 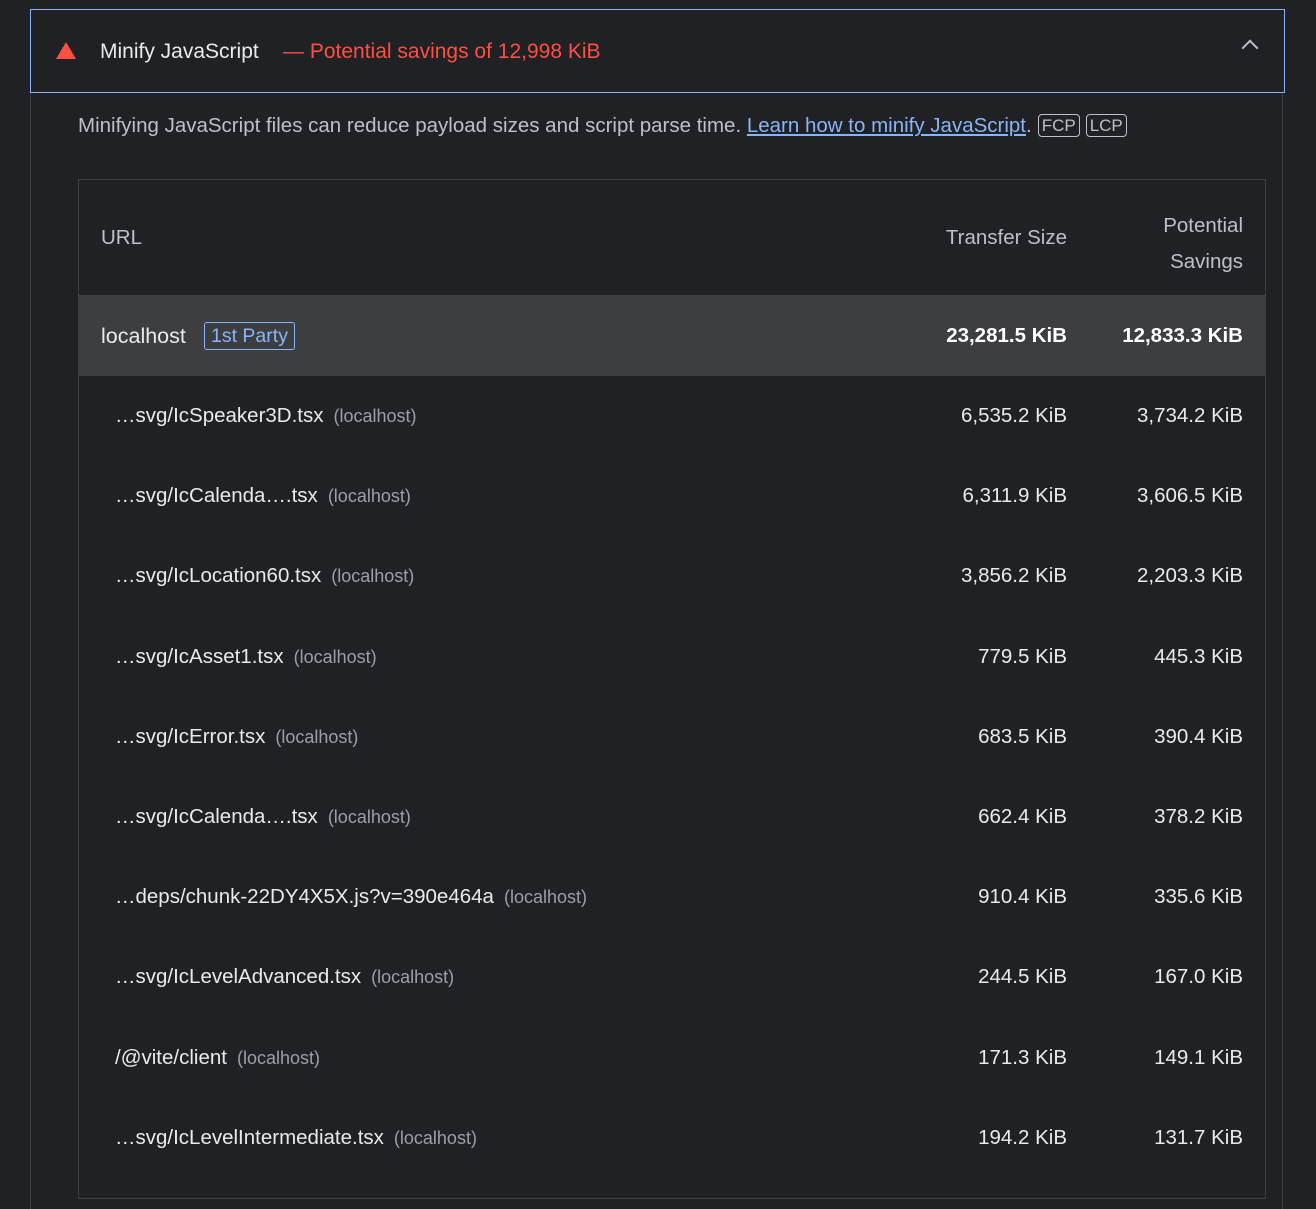 I want to click on row-savings: 131.7 KiB, so click(x=1198, y=1137).